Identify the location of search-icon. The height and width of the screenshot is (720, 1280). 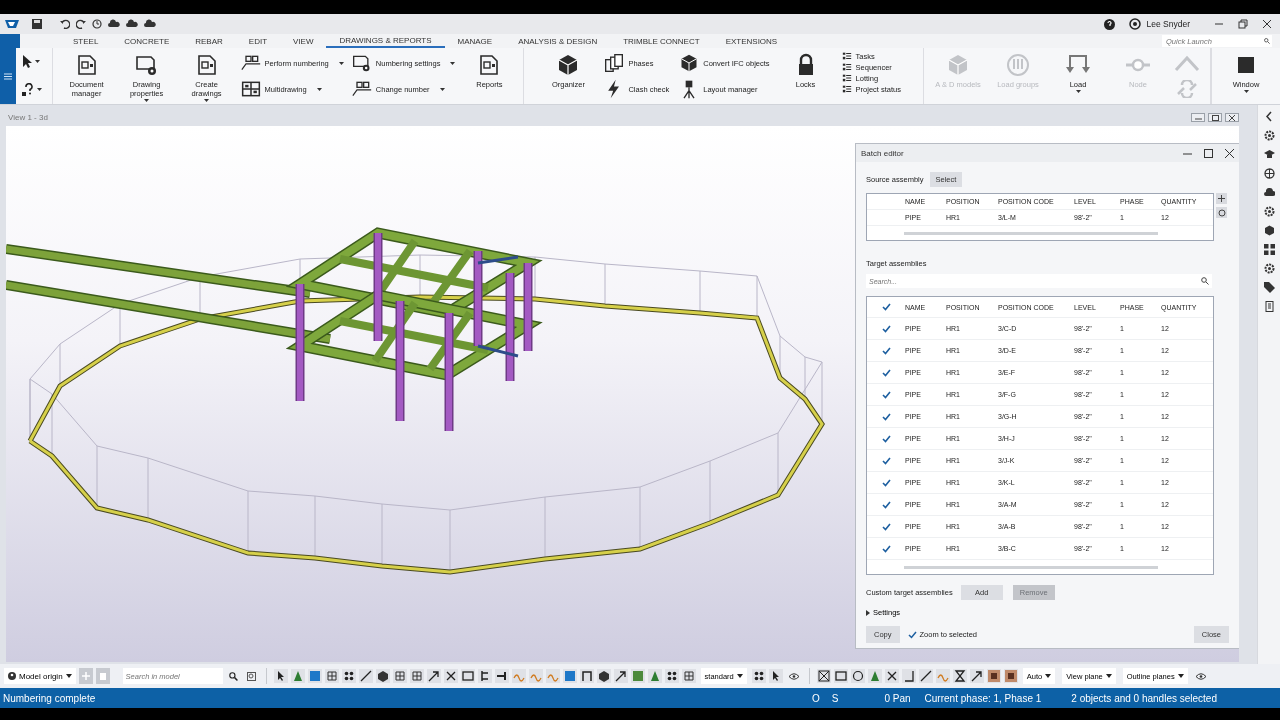
(233, 676).